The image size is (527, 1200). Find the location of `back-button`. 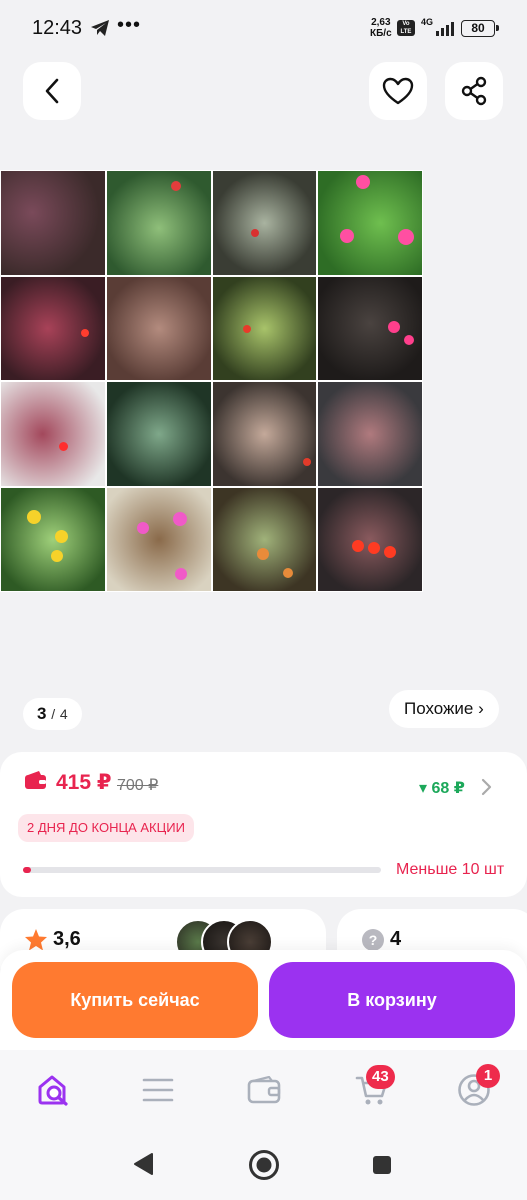

back-button is located at coordinates (52, 91).